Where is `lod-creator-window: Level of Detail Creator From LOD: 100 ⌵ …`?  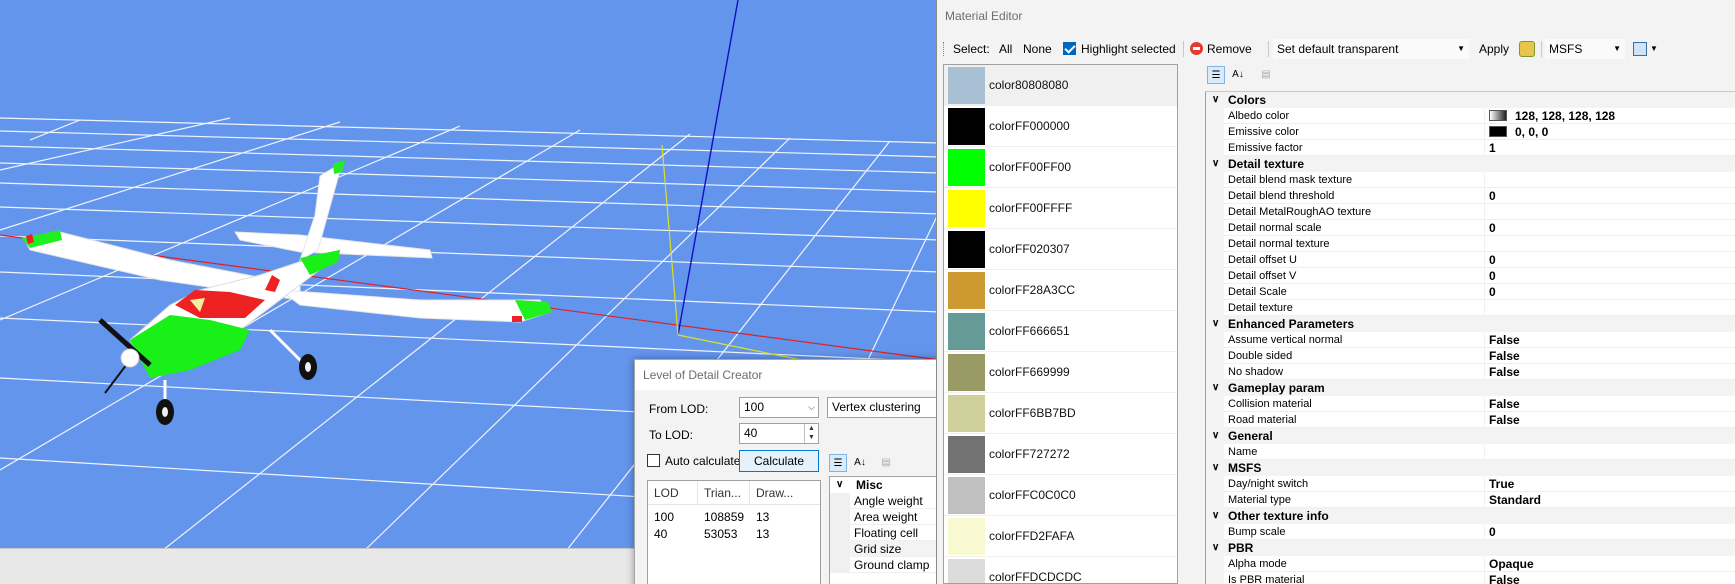
lod-creator-window: Level of Detail Creator From LOD: 100 ⌵ … is located at coordinates (791, 471).